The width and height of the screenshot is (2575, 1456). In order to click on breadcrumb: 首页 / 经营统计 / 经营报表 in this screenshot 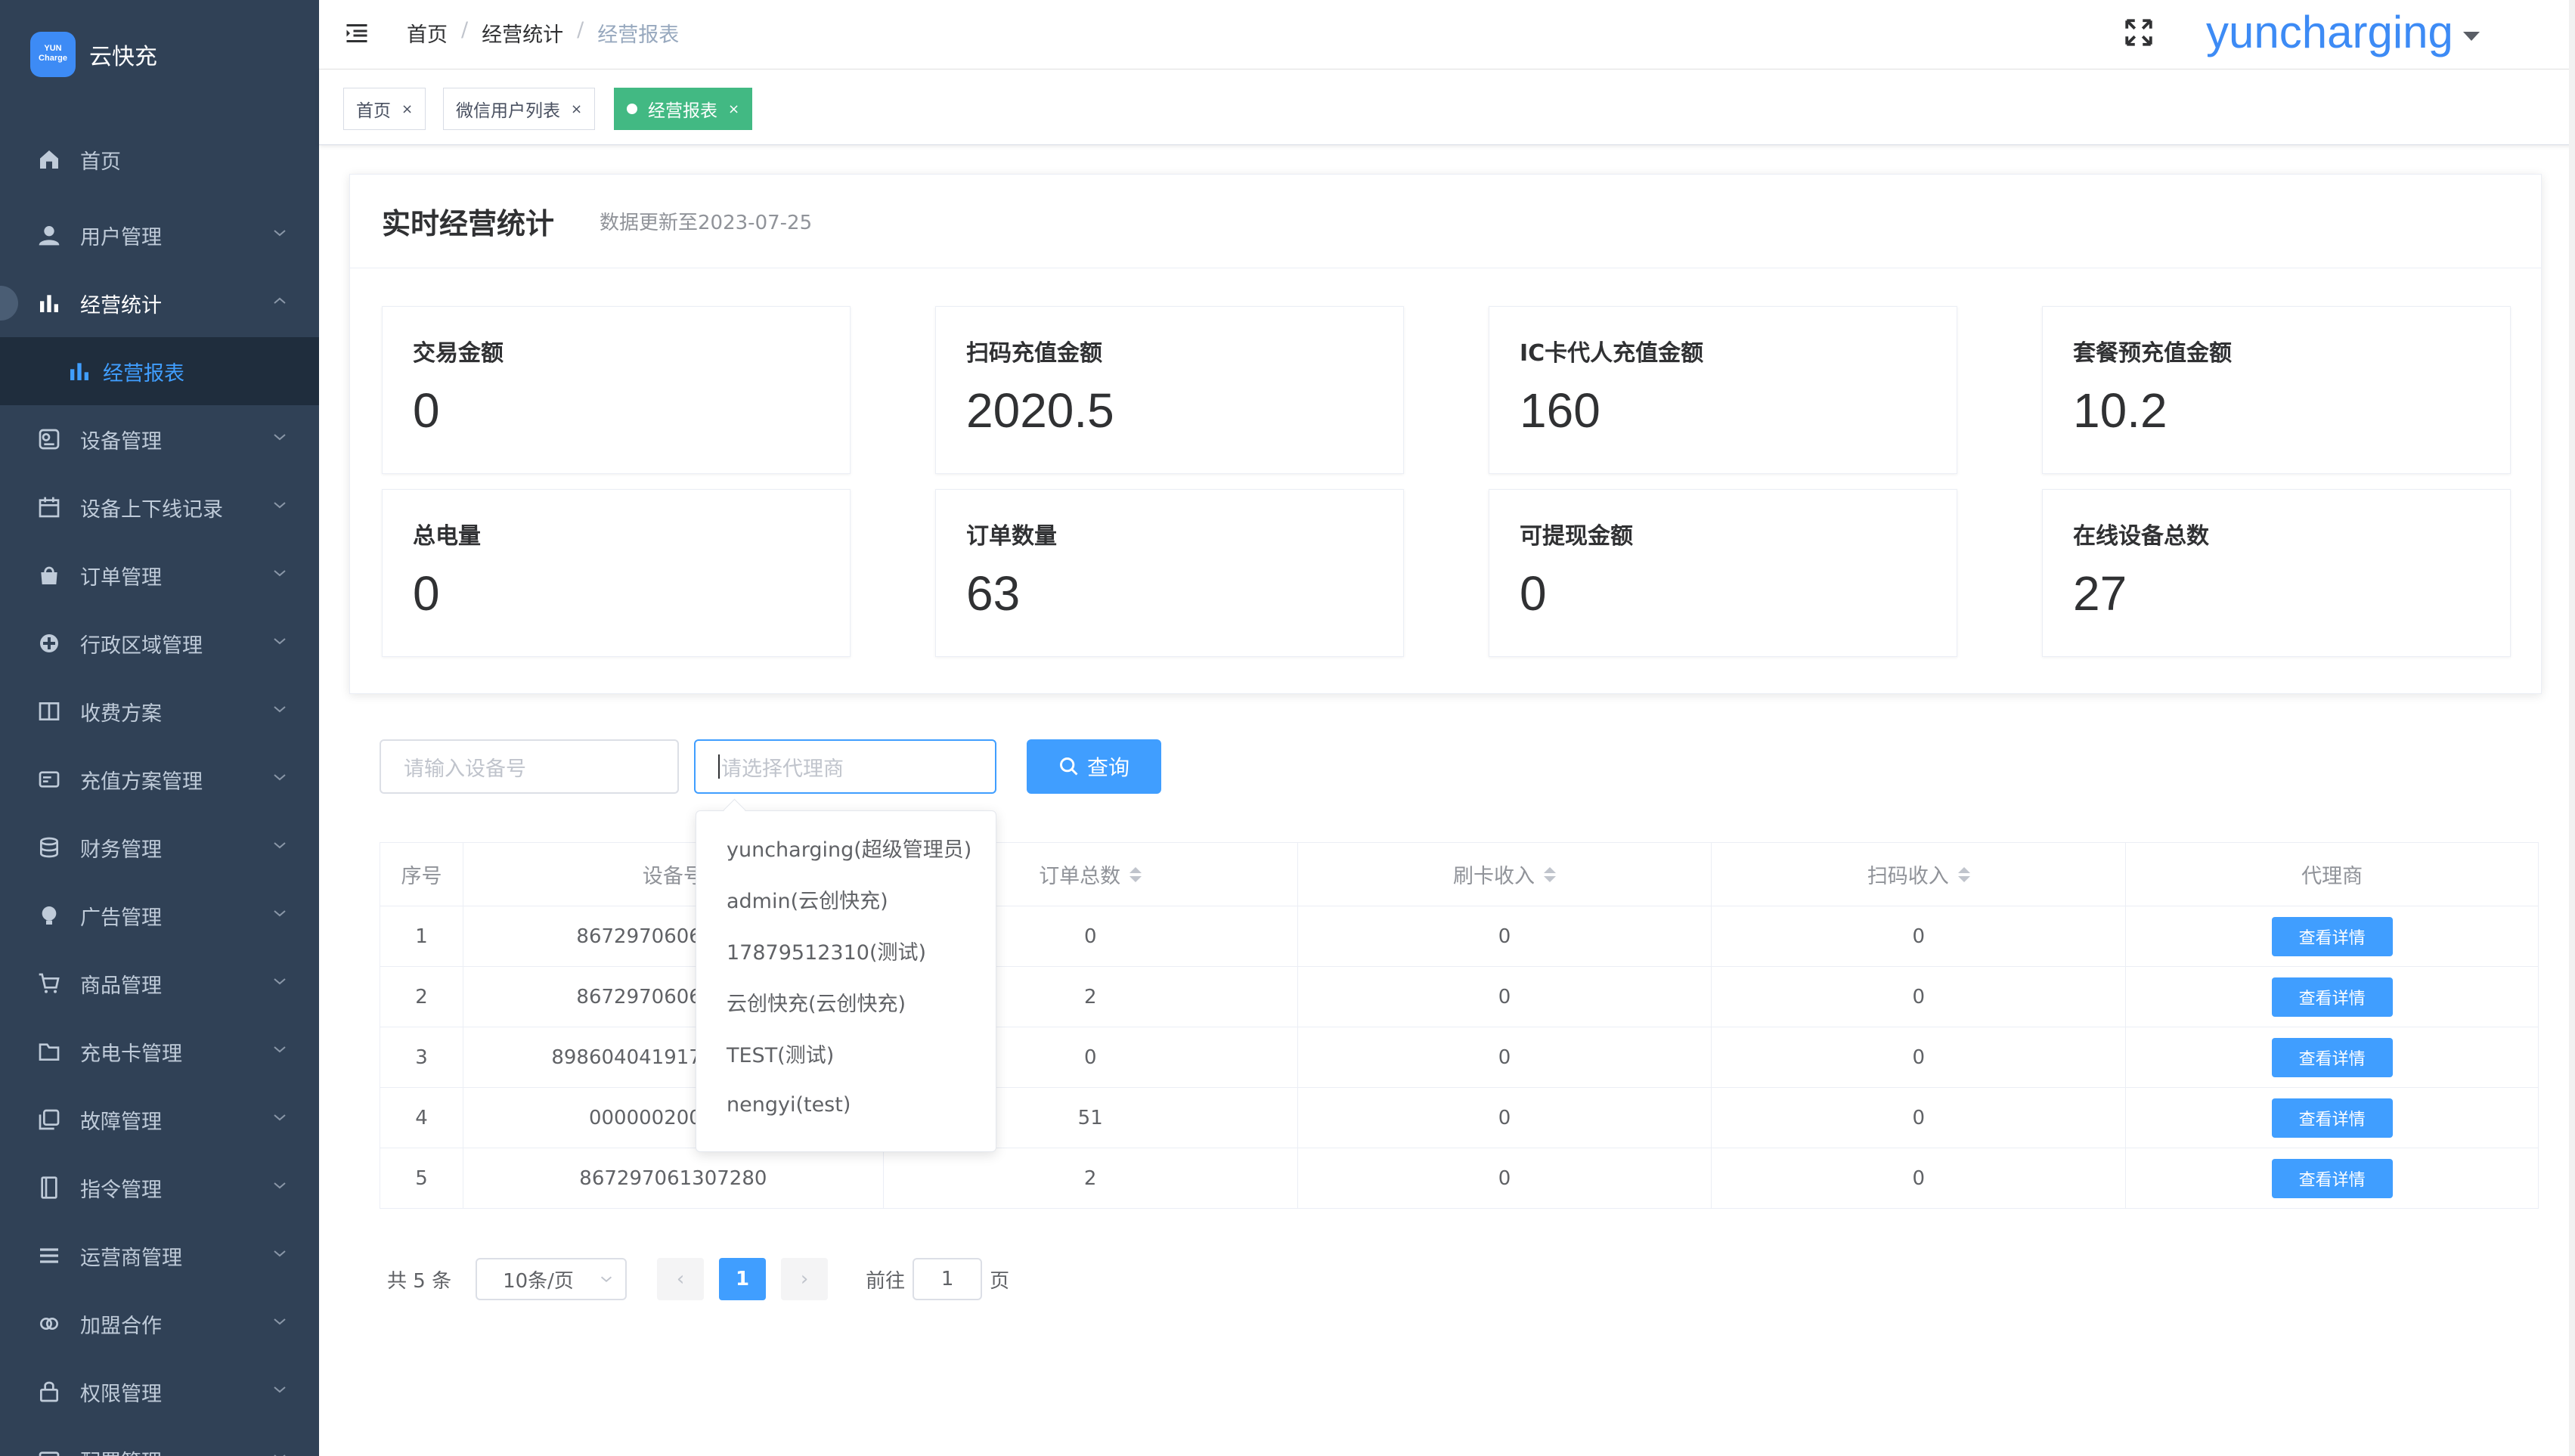, I will do `click(543, 33)`.